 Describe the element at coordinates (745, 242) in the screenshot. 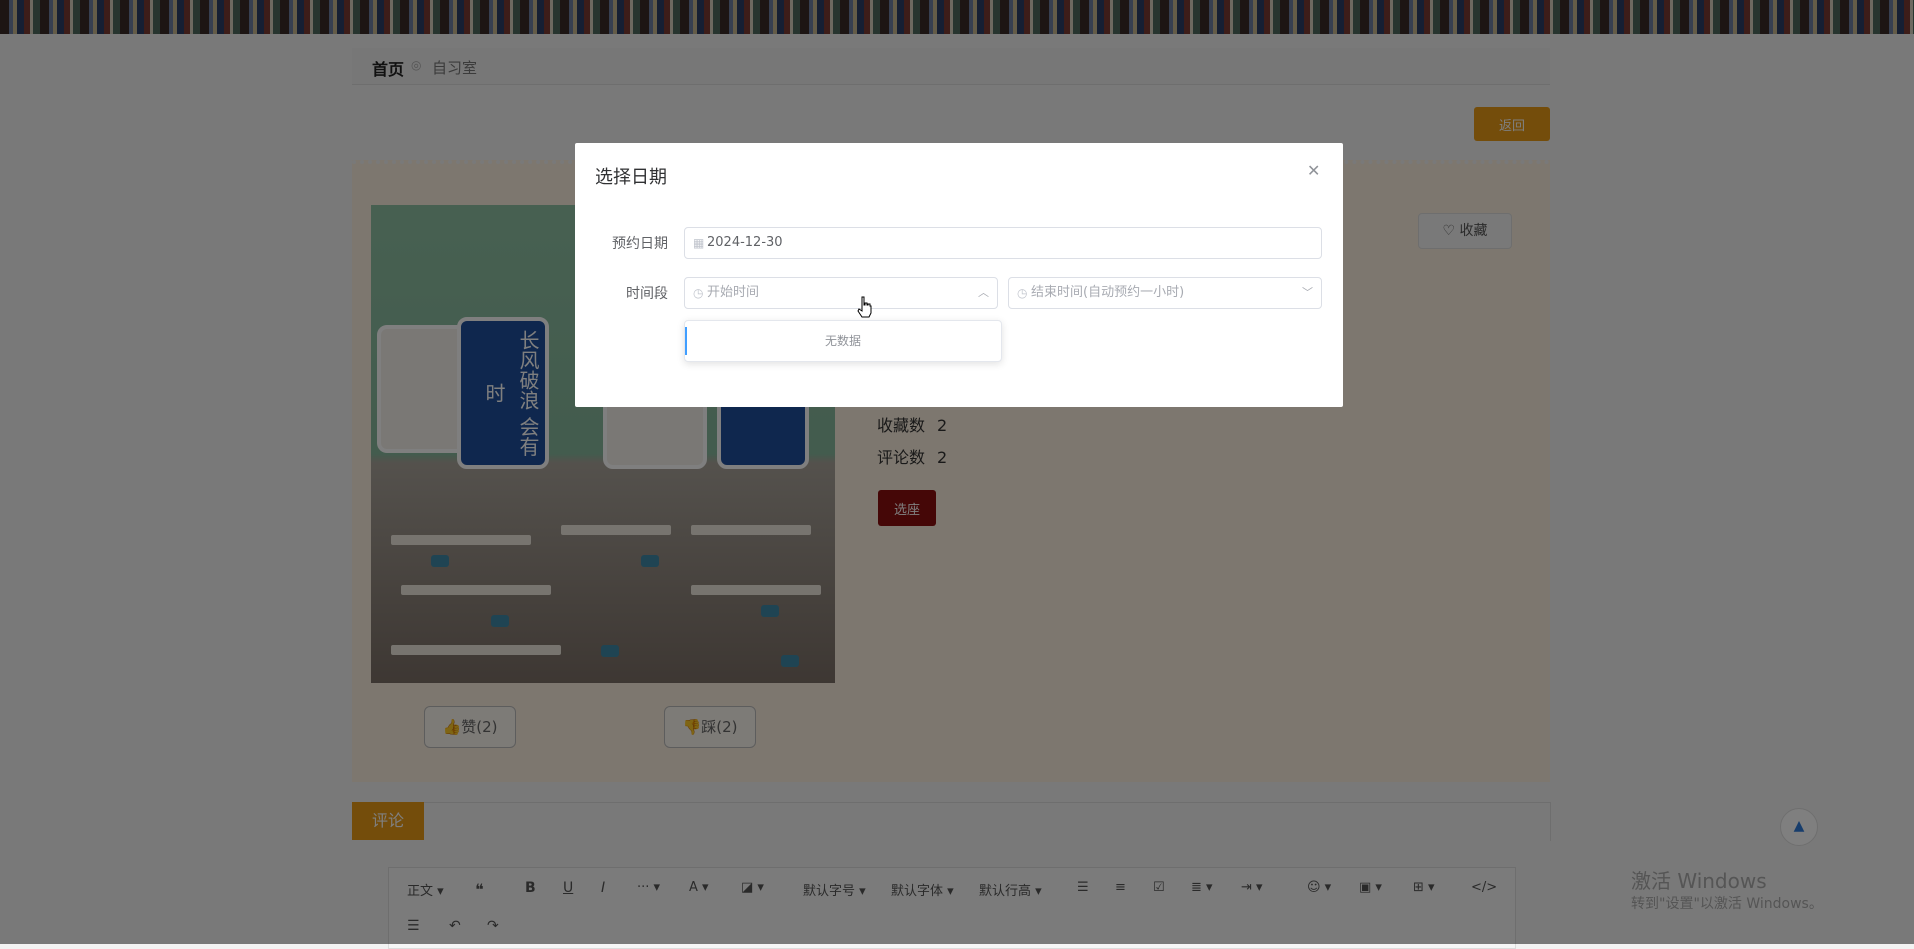

I see `date-value: 2024-12-30` at that location.